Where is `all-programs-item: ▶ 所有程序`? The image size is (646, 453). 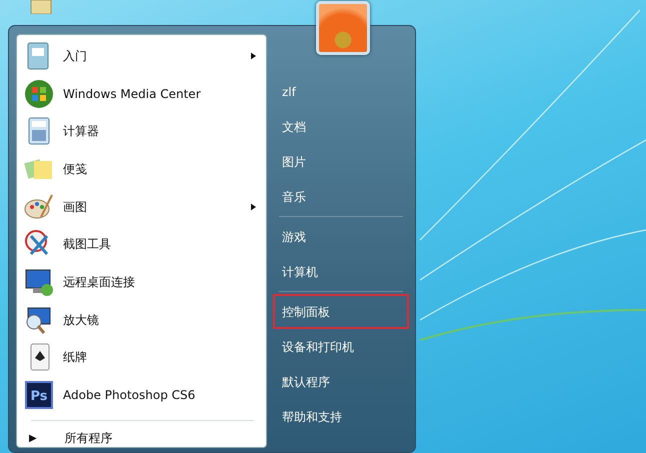 all-programs-item: ▶ 所有程序 is located at coordinates (143, 434).